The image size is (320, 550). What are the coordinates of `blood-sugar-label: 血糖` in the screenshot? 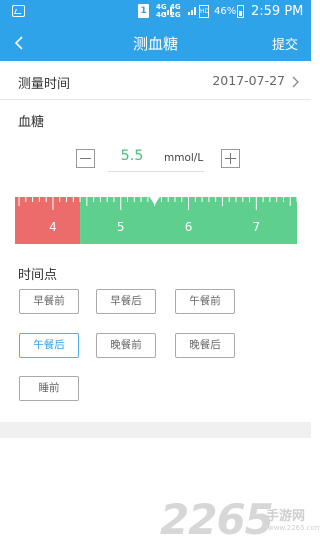 It's located at (31, 122).